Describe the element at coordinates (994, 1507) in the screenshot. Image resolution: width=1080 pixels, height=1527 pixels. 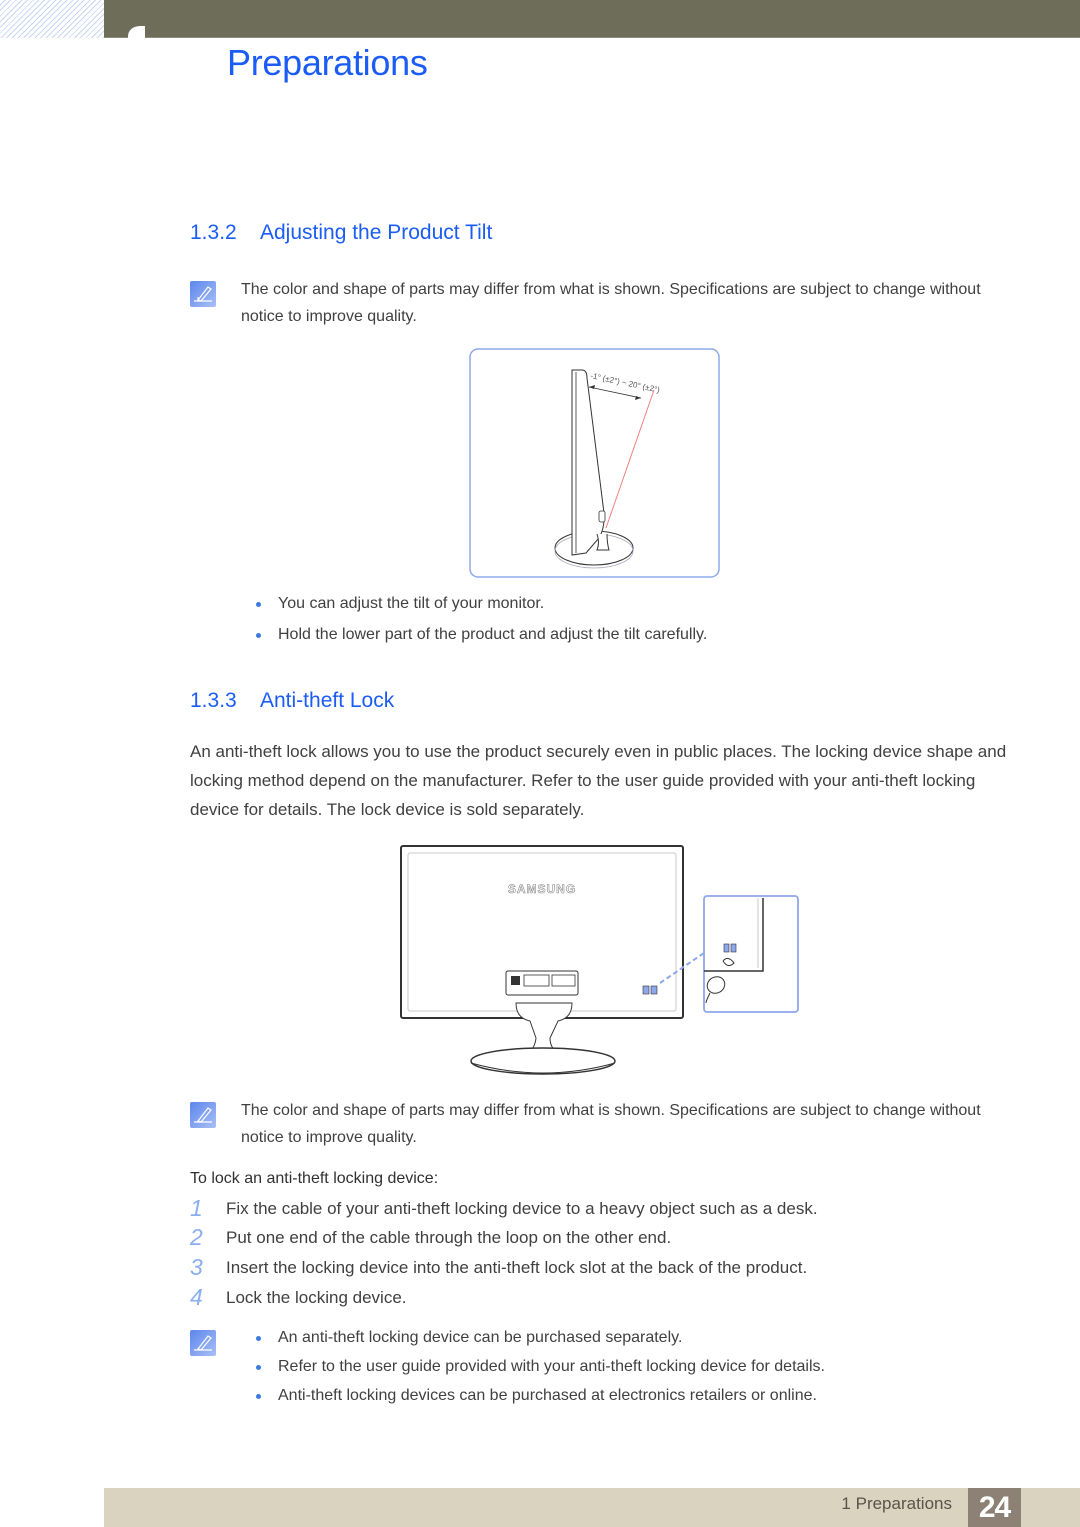
I see `page-number: 24` at that location.